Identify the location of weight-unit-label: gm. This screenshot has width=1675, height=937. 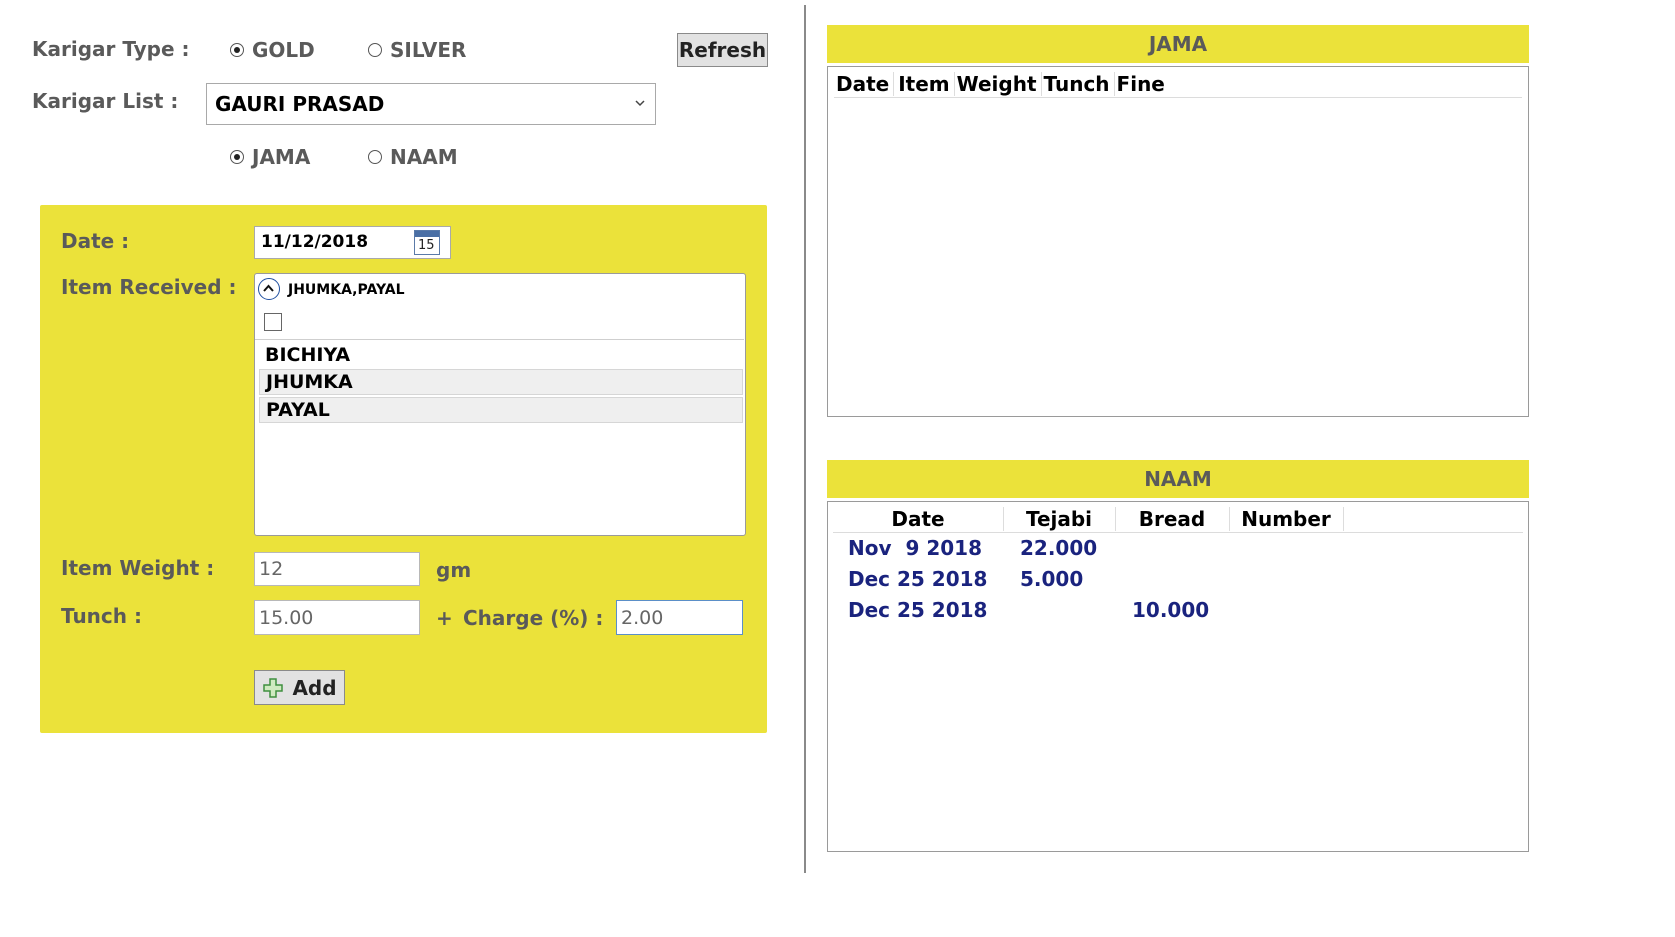
(454, 570).